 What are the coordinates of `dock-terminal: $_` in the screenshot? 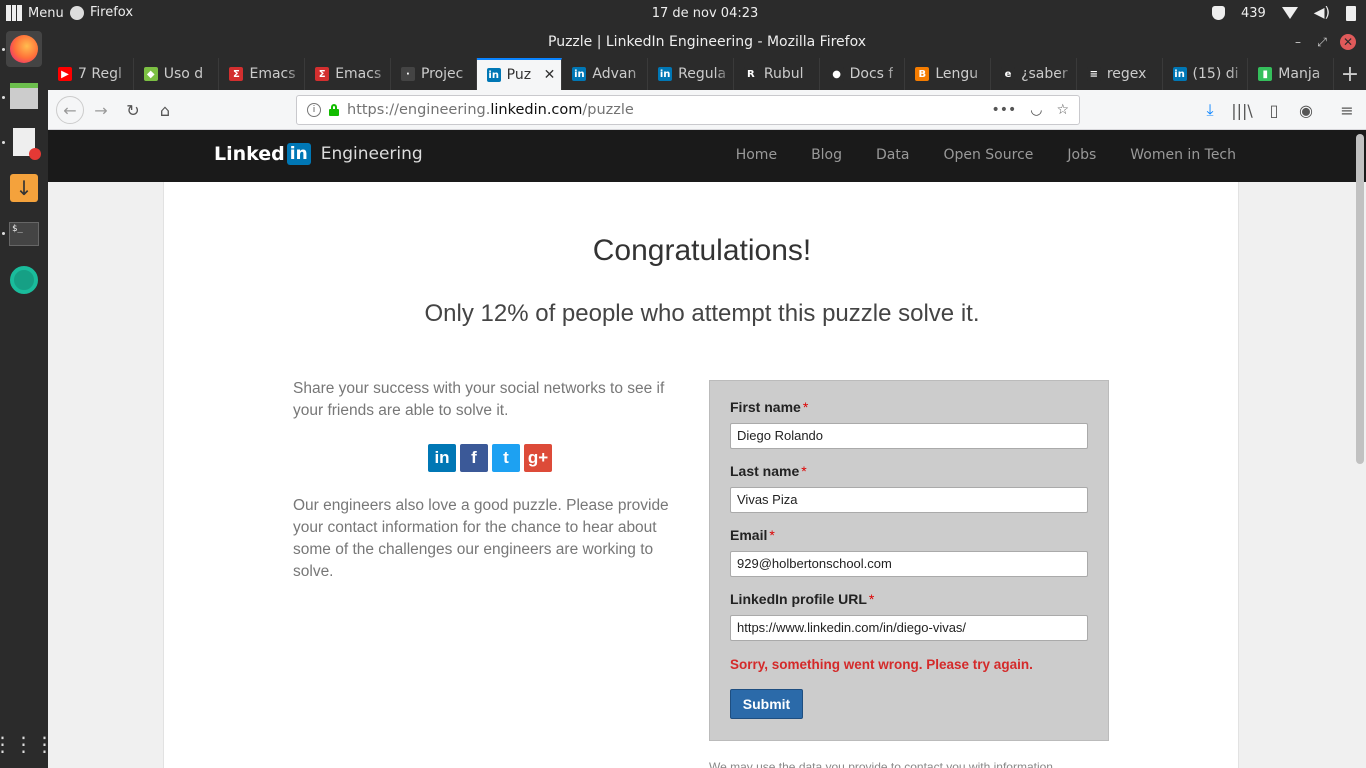 It's located at (24, 234).